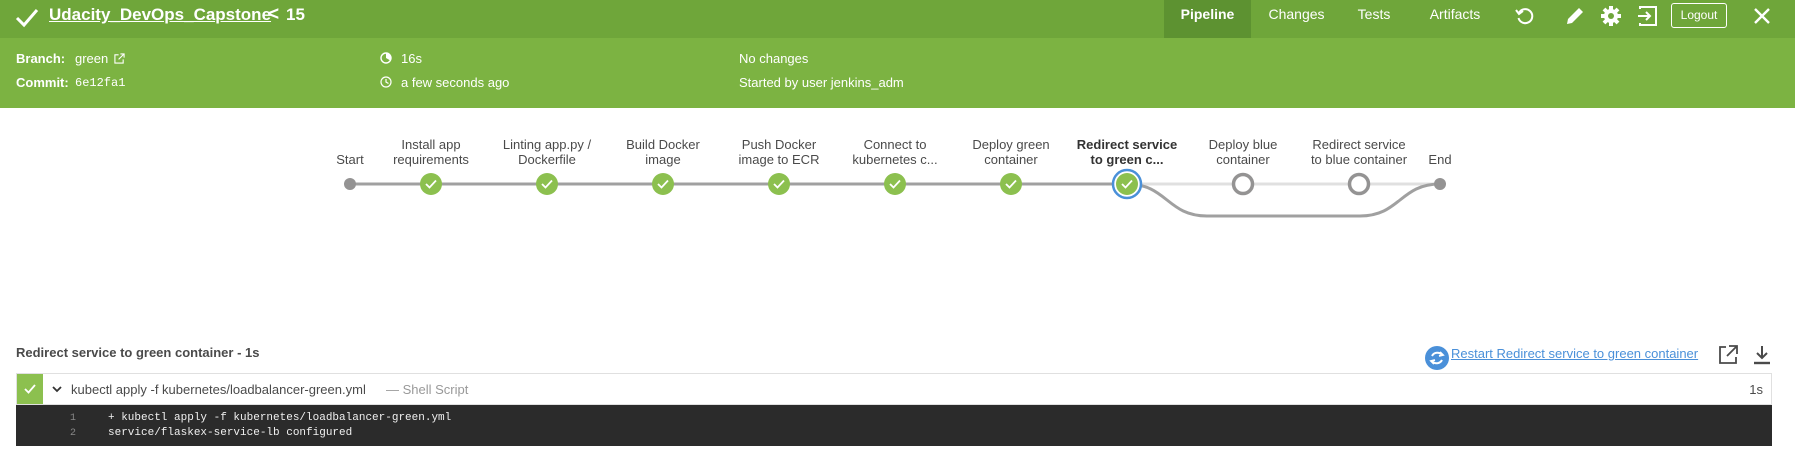 The image size is (1795, 464). Describe the element at coordinates (42, 82) in the screenshot. I see `commit-label: Commit:` at that location.